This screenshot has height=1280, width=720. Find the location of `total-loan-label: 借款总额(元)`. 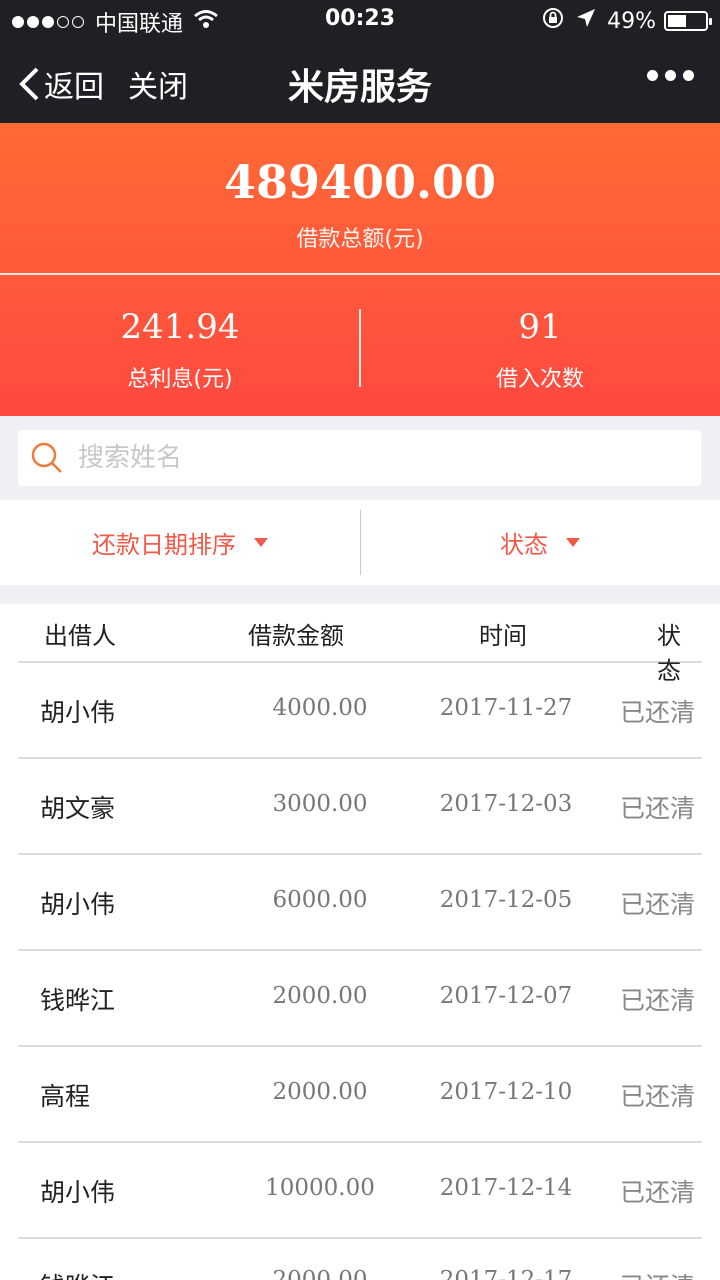

total-loan-label: 借款总额(元) is located at coordinates (360, 239).